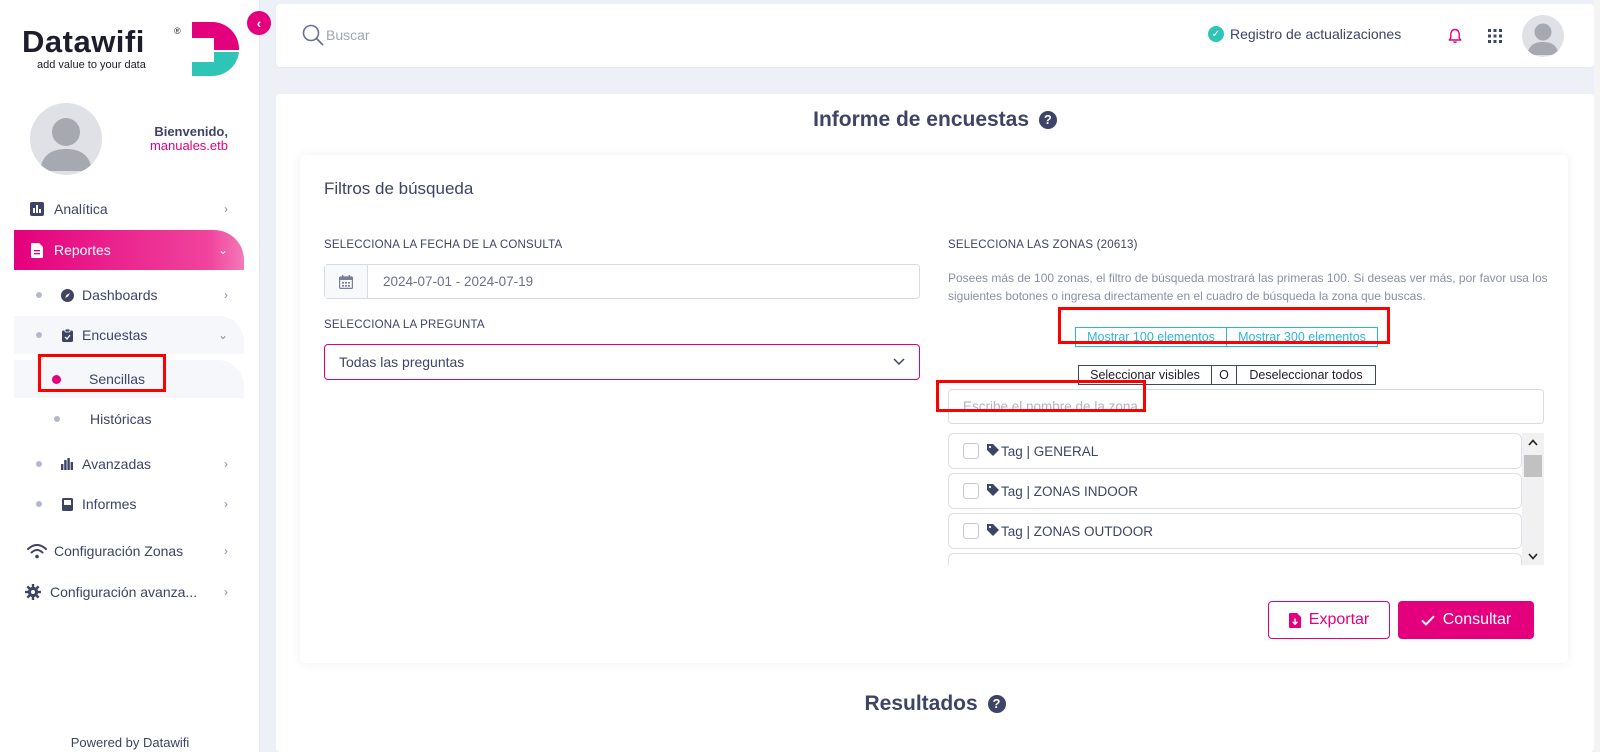 This screenshot has width=1600, height=752. What do you see at coordinates (1455, 36) in the screenshot?
I see `bell-icon` at bounding box center [1455, 36].